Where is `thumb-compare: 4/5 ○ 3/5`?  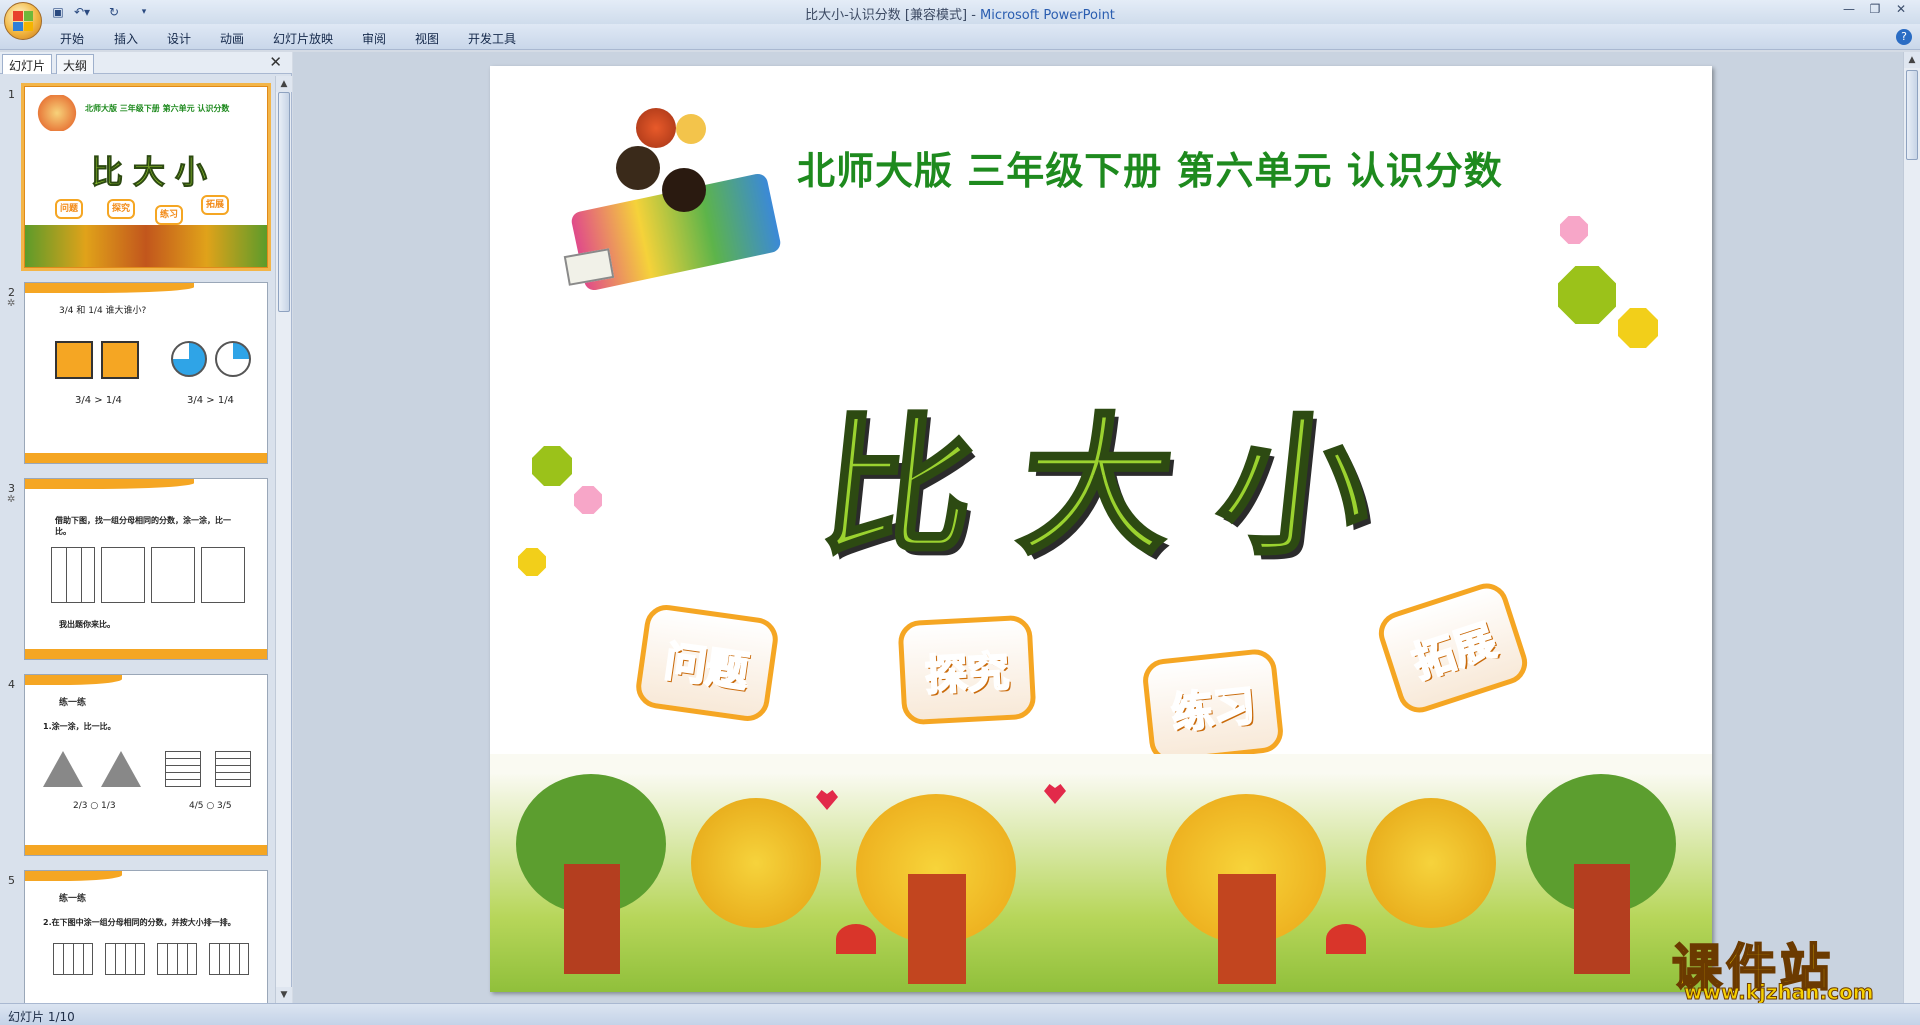 thumb-compare: 4/5 ○ 3/5 is located at coordinates (210, 806).